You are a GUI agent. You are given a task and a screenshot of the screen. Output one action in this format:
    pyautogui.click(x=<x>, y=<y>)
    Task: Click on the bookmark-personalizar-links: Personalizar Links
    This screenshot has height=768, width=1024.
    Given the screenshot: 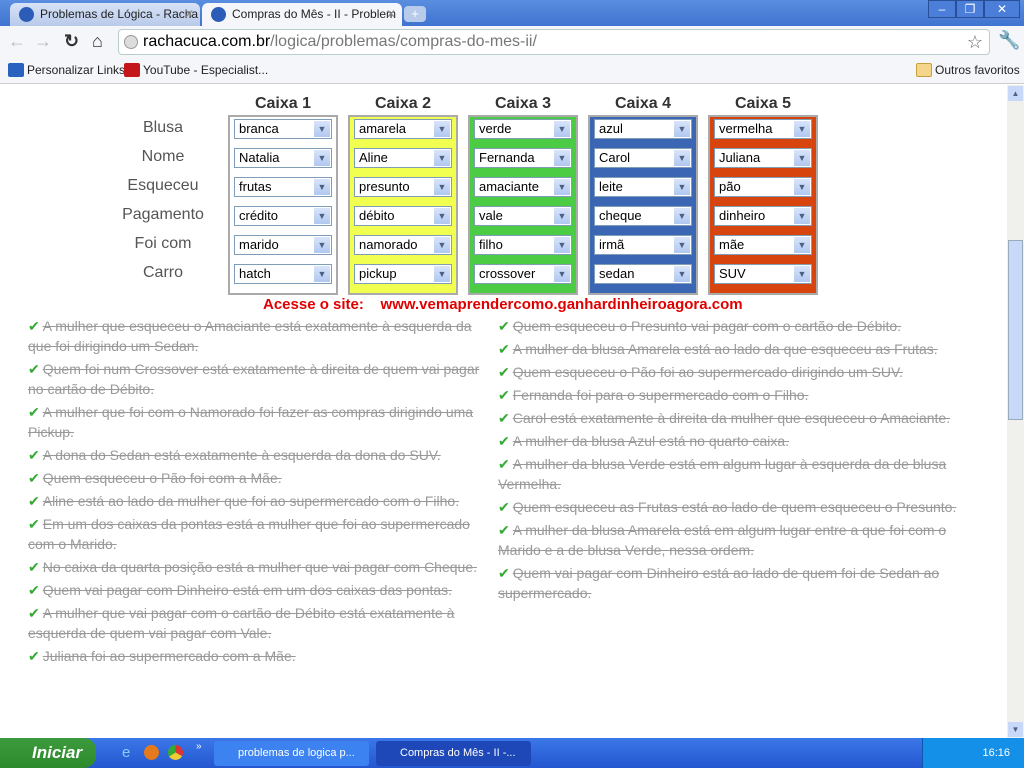 What is the action you would take?
    pyautogui.click(x=66, y=70)
    